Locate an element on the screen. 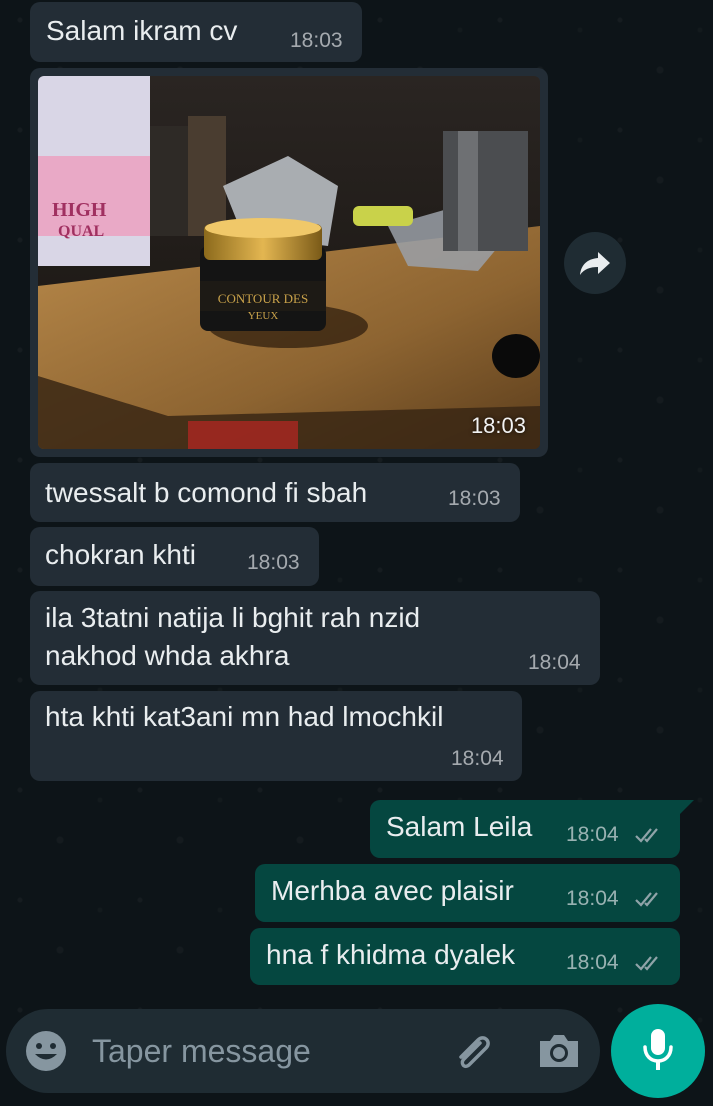 The height and width of the screenshot is (1106, 713). mic-icon is located at coordinates (658, 1049).